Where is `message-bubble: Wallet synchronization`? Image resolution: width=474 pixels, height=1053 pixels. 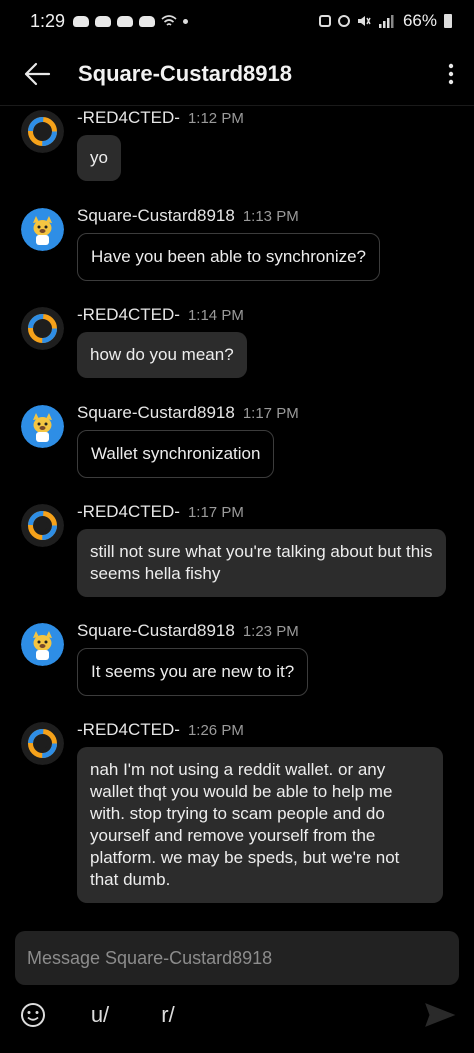 message-bubble: Wallet synchronization is located at coordinates (176, 454).